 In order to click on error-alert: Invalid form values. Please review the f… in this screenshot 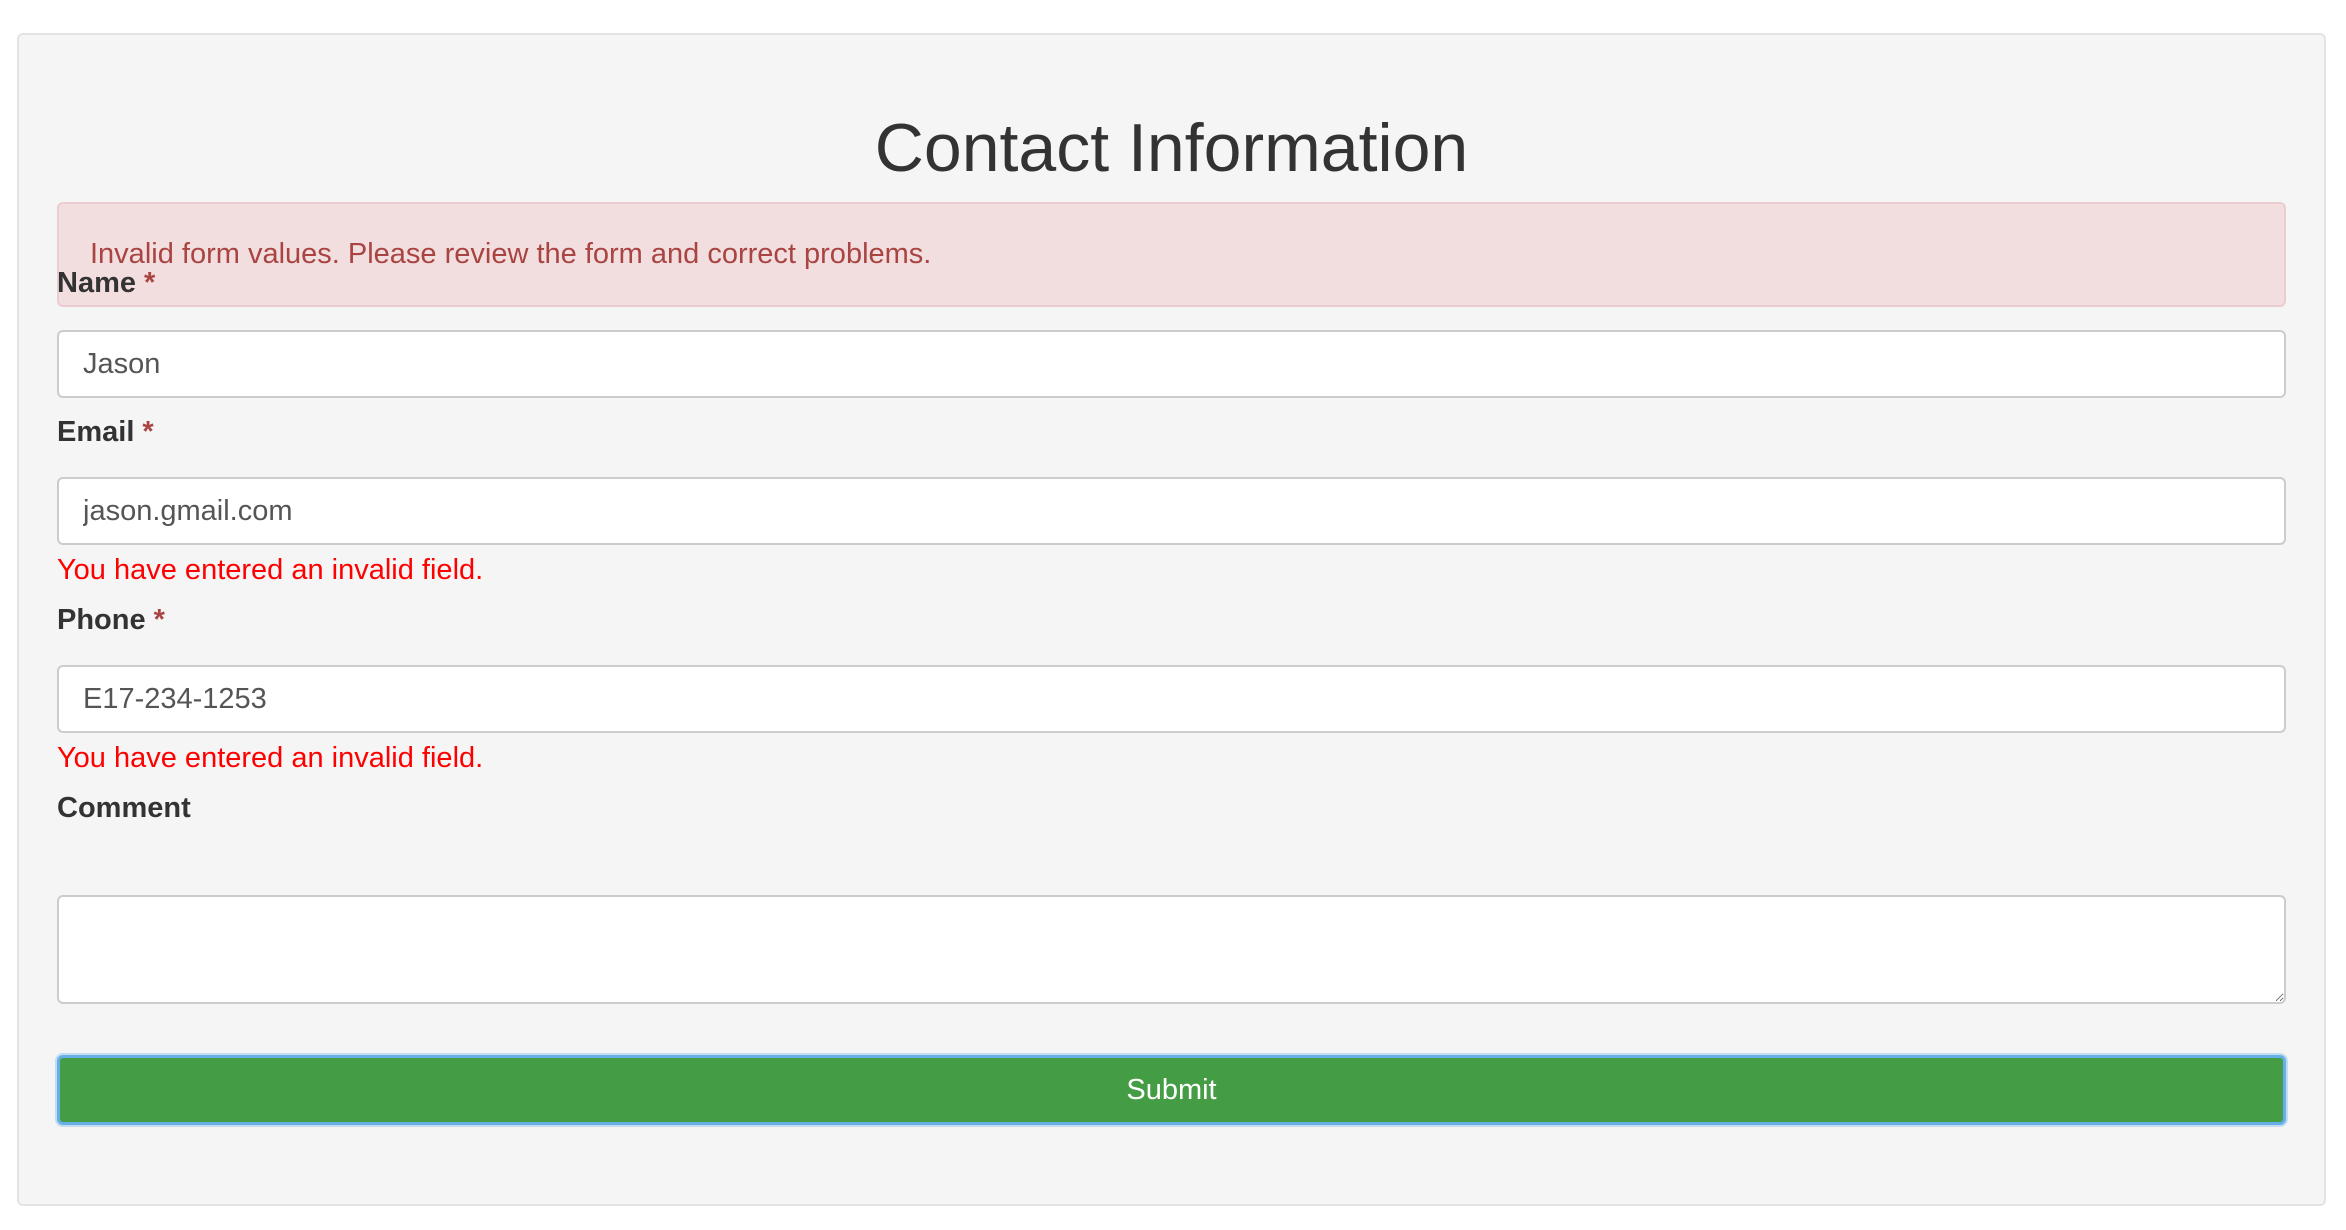, I will do `click(1171, 254)`.